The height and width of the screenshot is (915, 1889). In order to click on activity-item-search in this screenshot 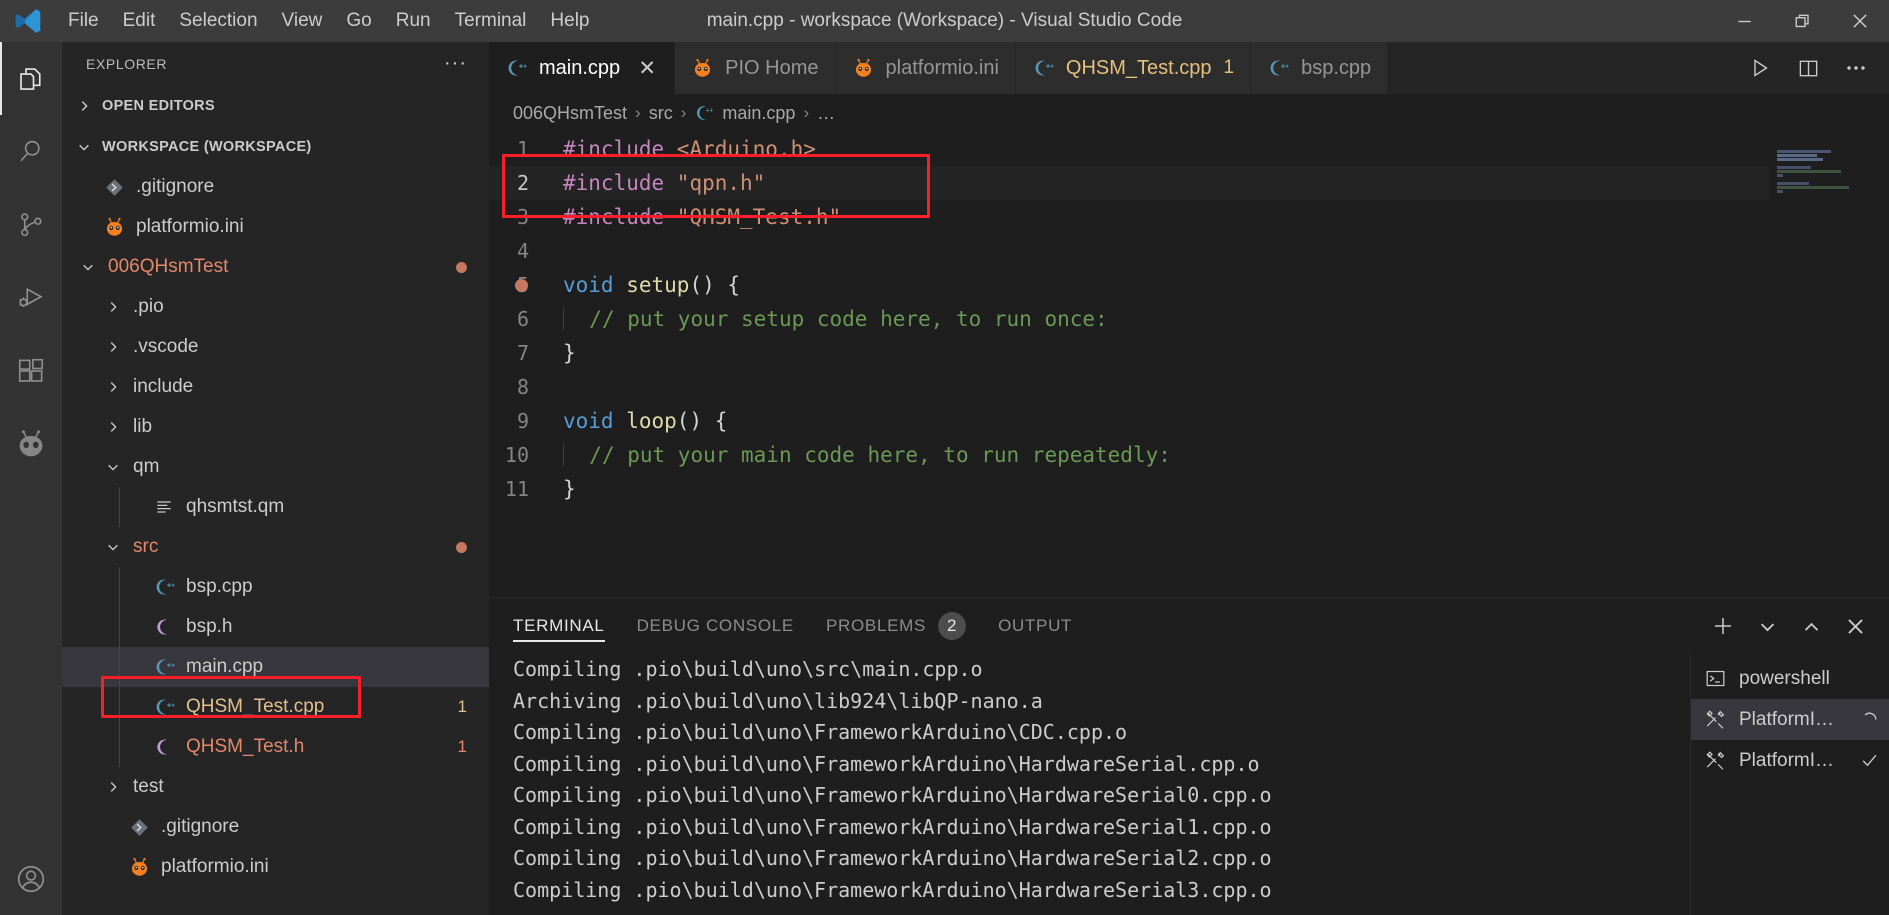, I will do `click(31, 151)`.